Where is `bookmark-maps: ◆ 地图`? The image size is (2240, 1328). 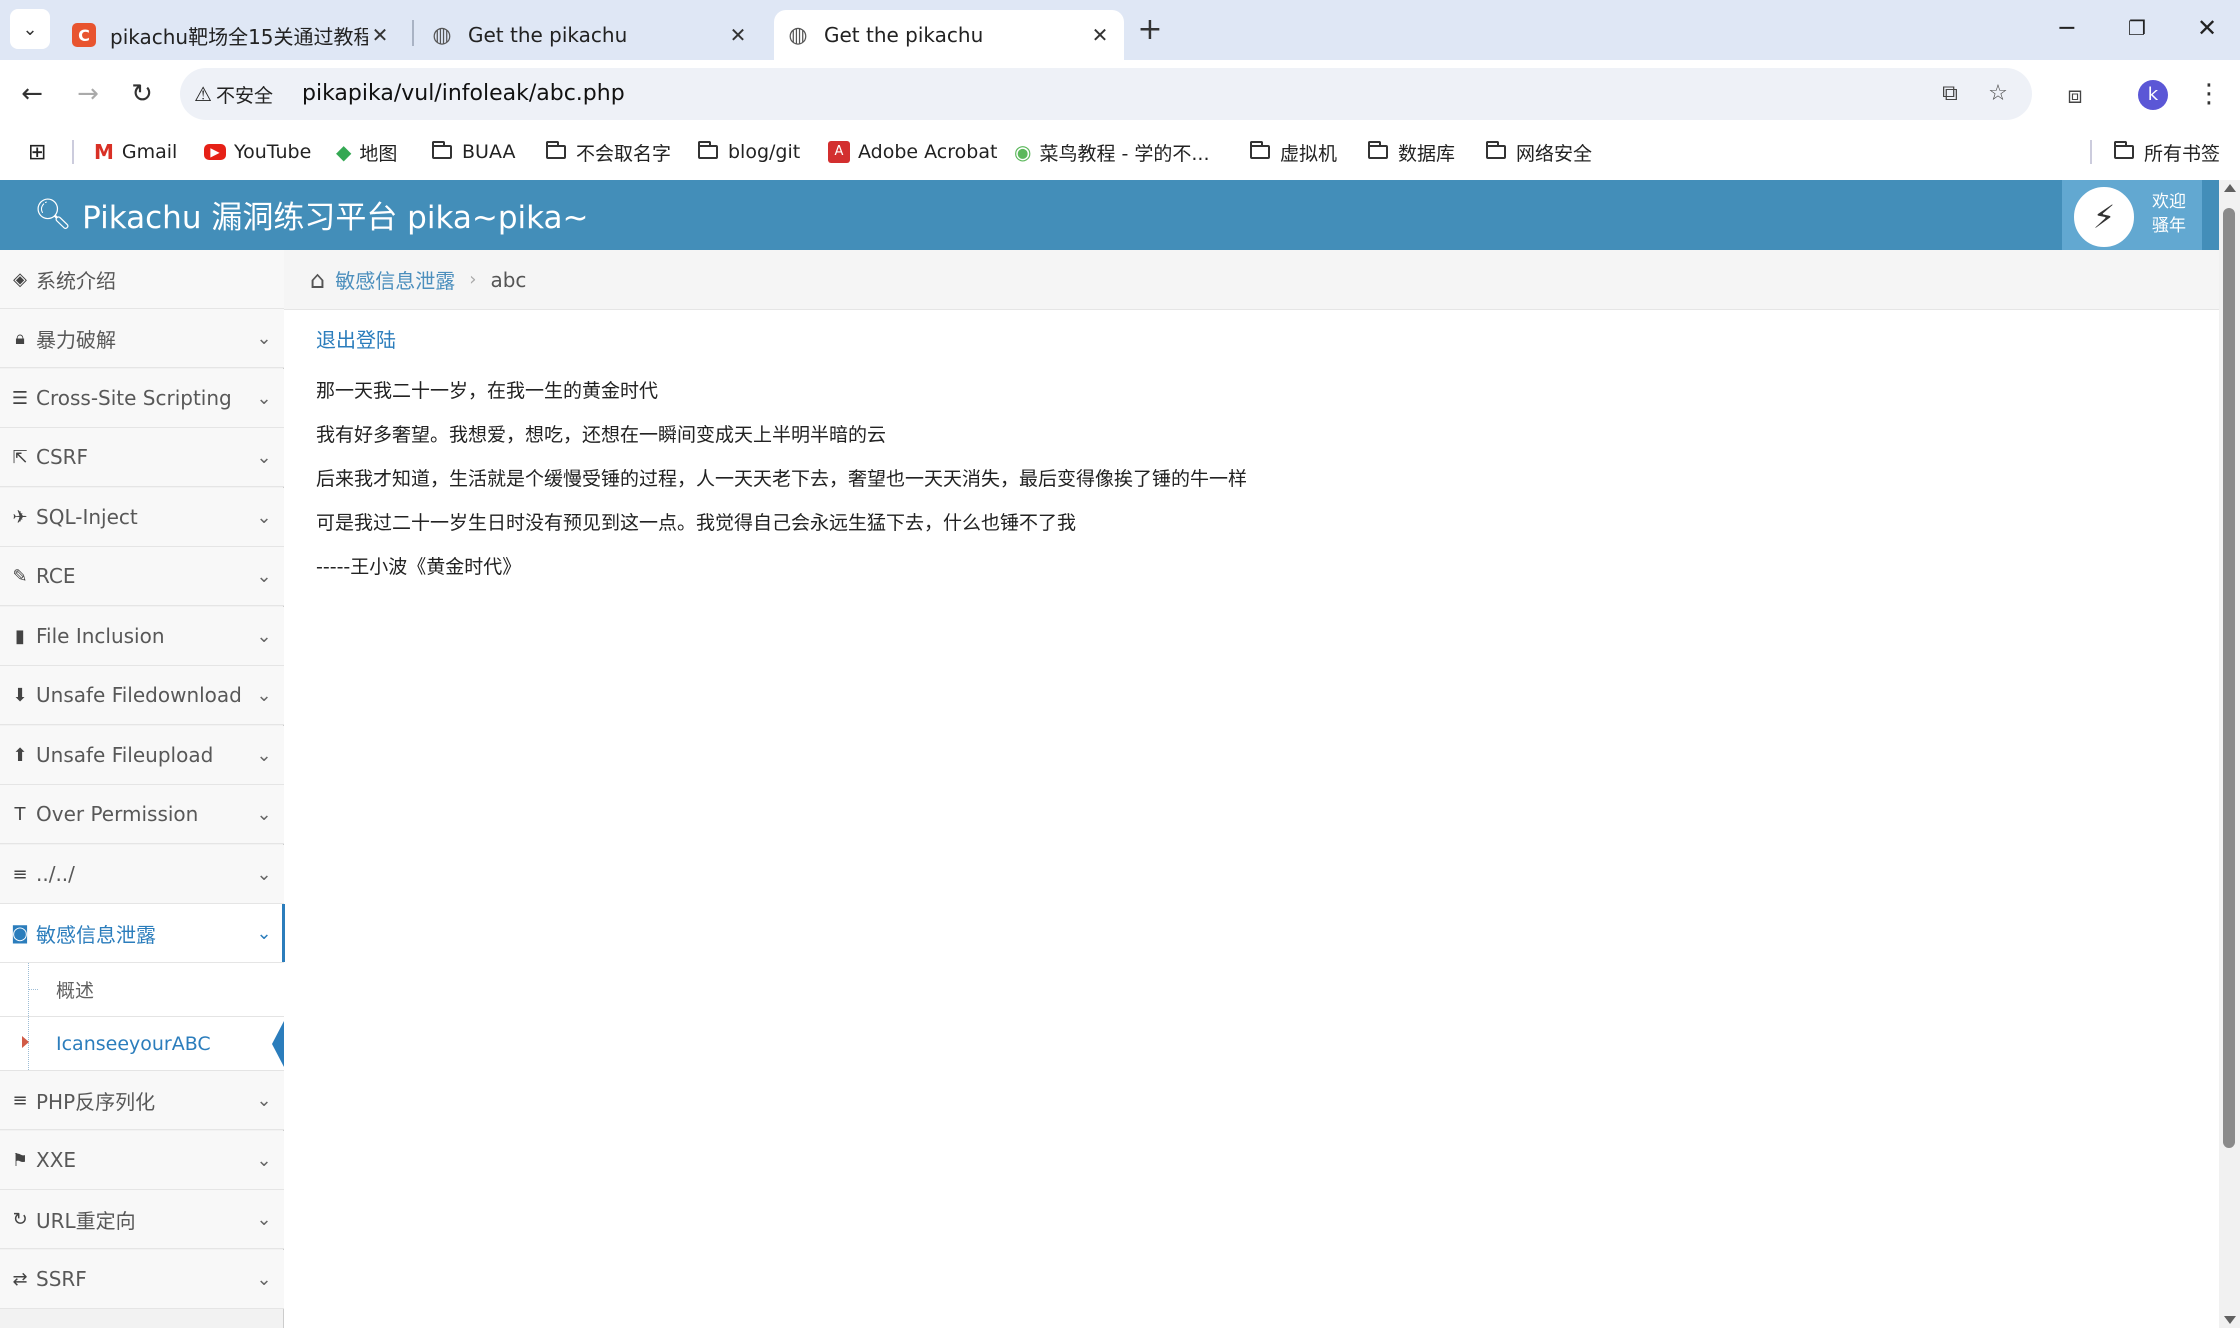
bookmark-maps: ◆ 地图 is located at coordinates (366, 152).